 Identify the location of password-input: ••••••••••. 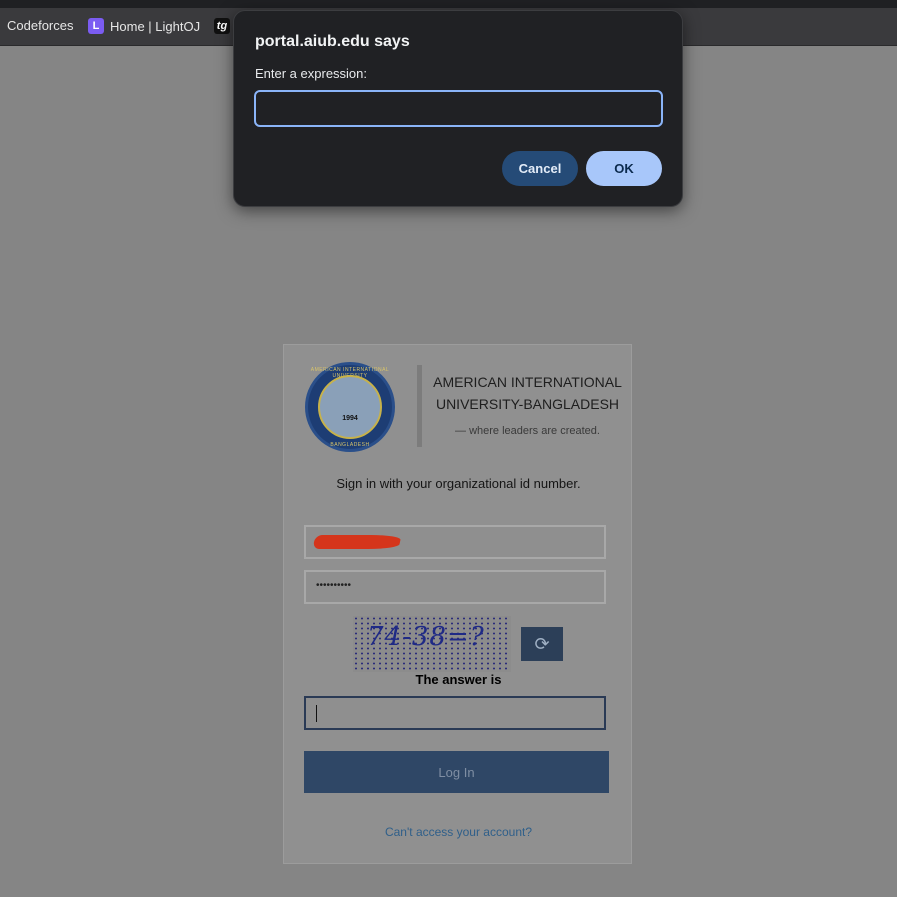
(455, 587).